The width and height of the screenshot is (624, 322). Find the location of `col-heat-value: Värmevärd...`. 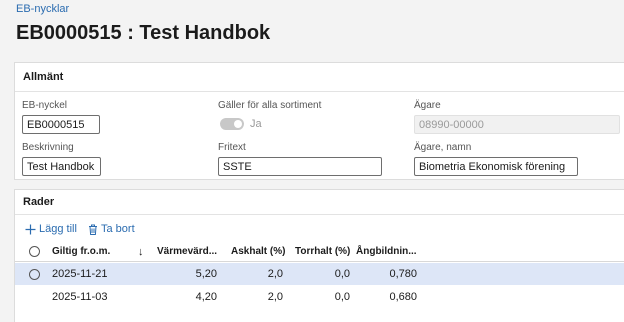

col-heat-value: Värmevärd... is located at coordinates (191, 251).